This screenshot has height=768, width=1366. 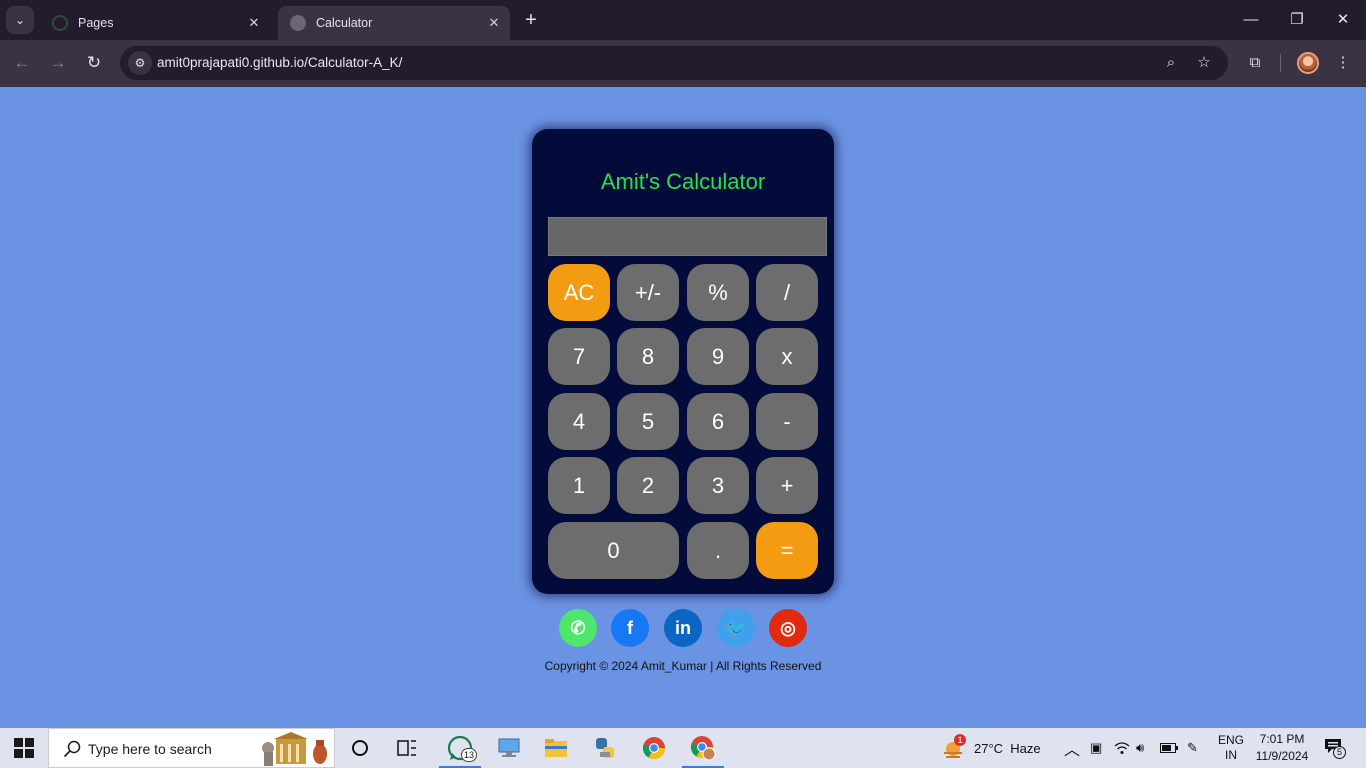 I want to click on input-language-button: ENG IN, so click(x=1231, y=748).